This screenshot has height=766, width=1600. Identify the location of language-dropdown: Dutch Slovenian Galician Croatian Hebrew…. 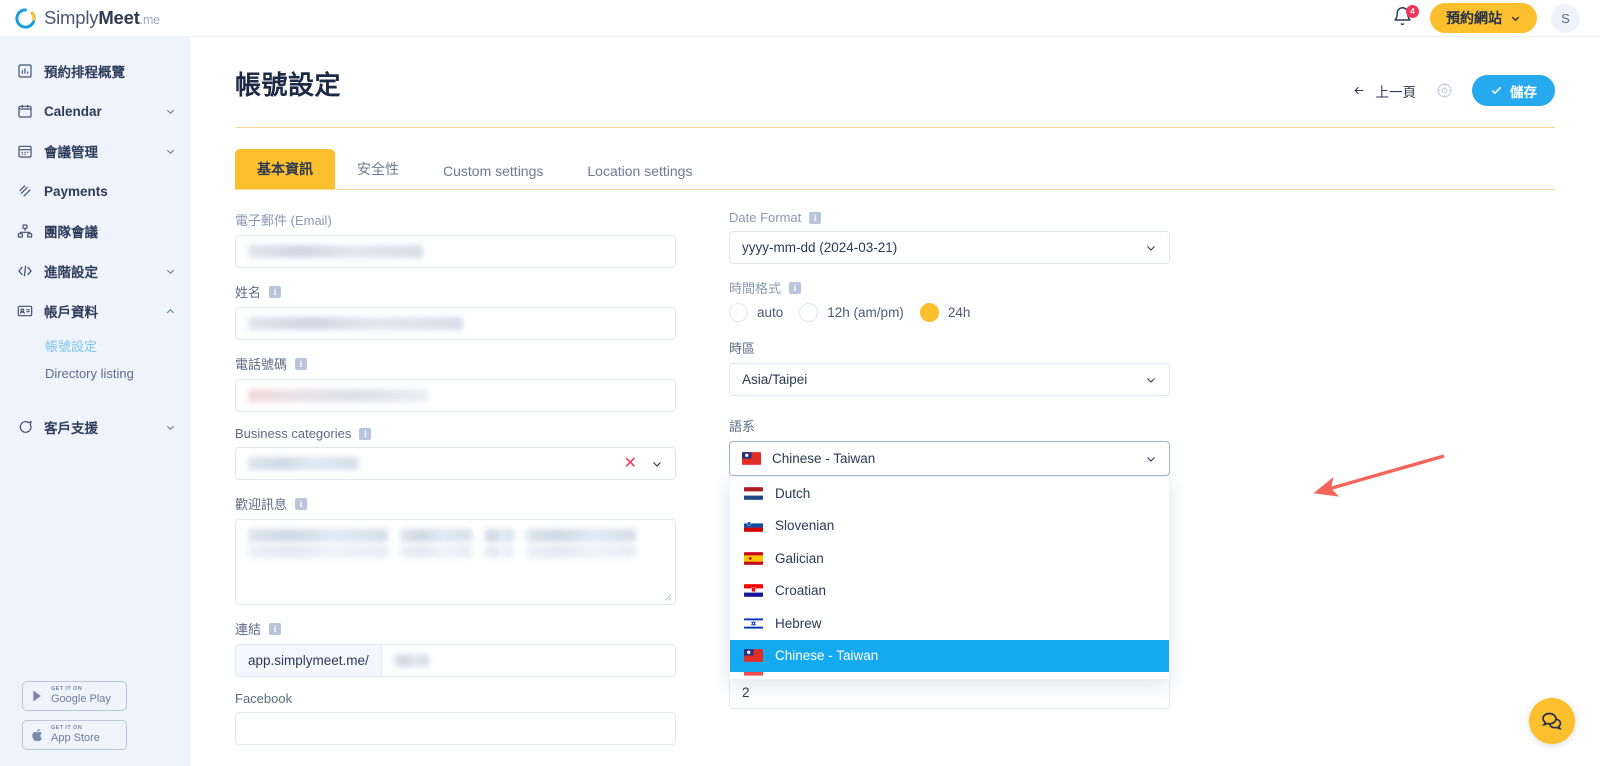
(949, 578).